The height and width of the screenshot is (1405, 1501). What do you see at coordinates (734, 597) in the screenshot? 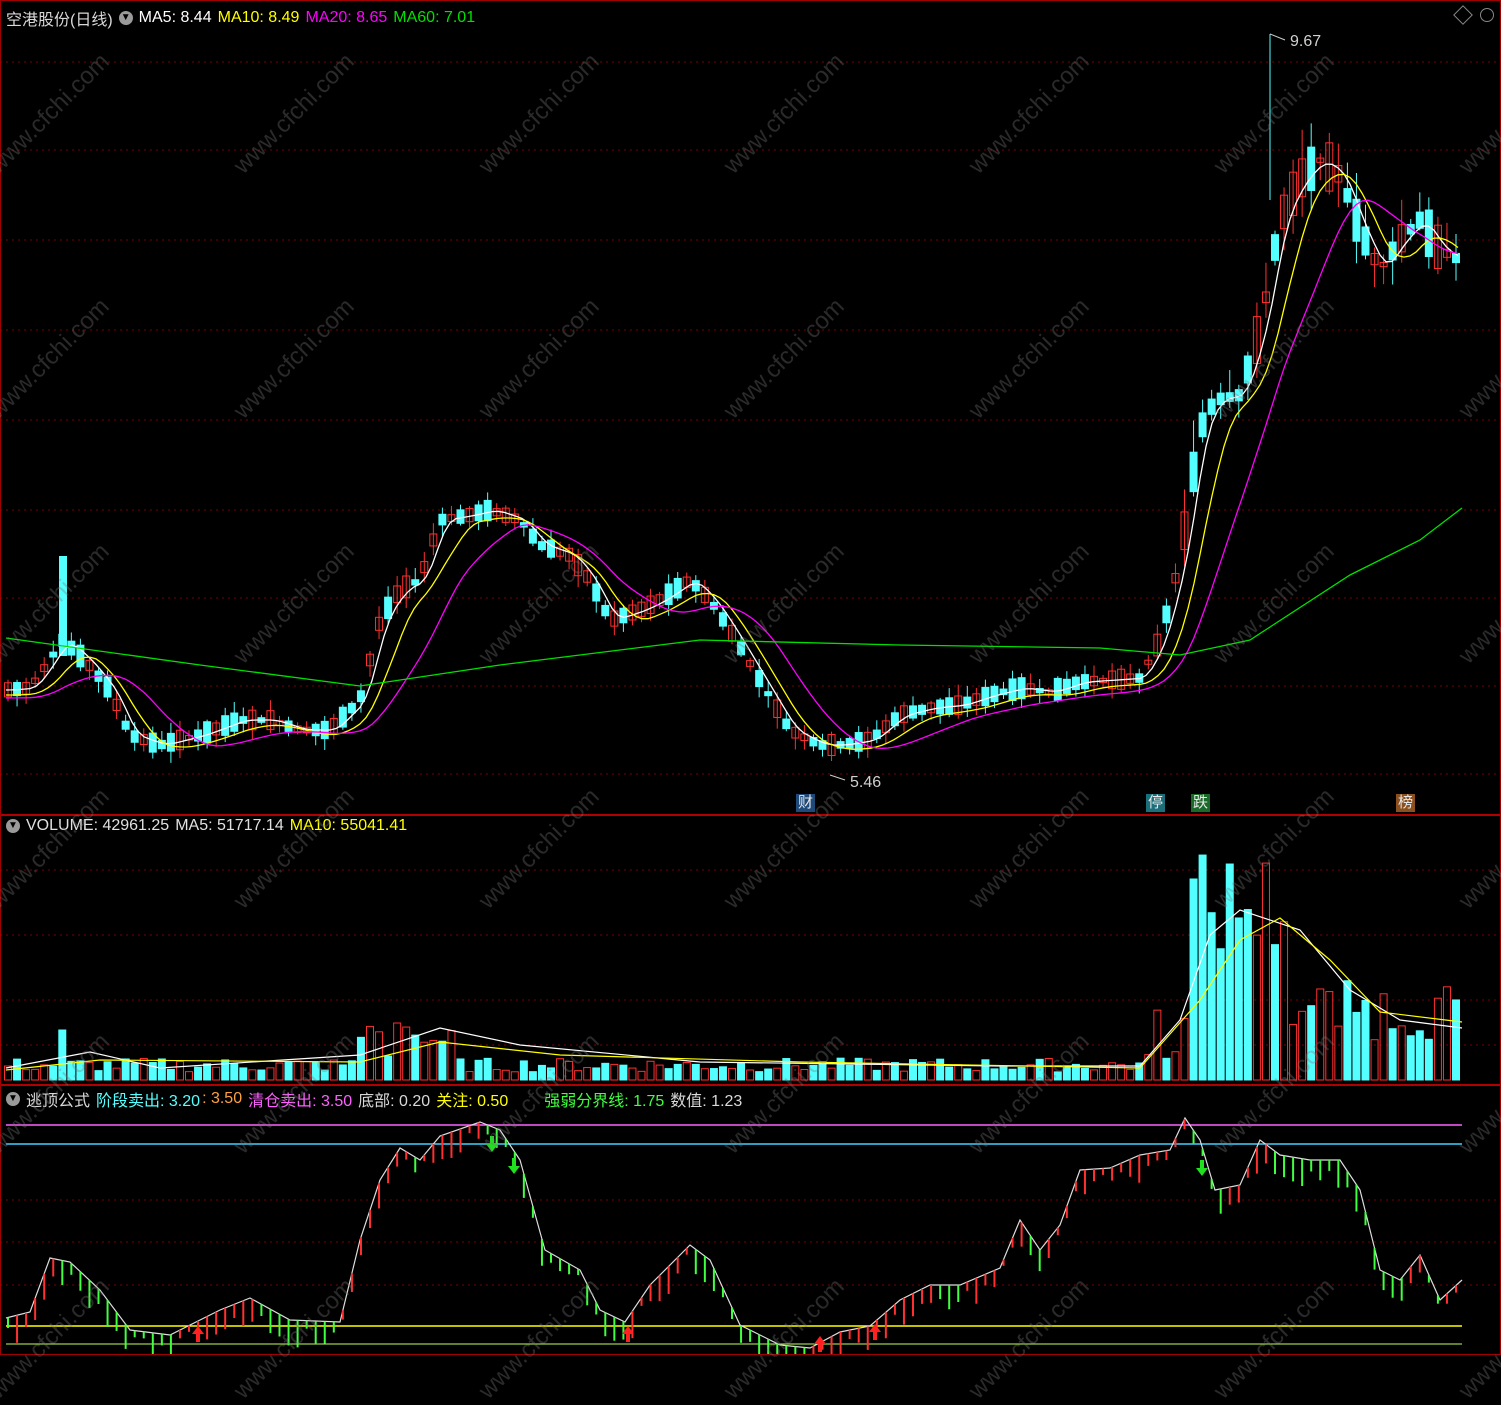
I see `ma60-line` at bounding box center [734, 597].